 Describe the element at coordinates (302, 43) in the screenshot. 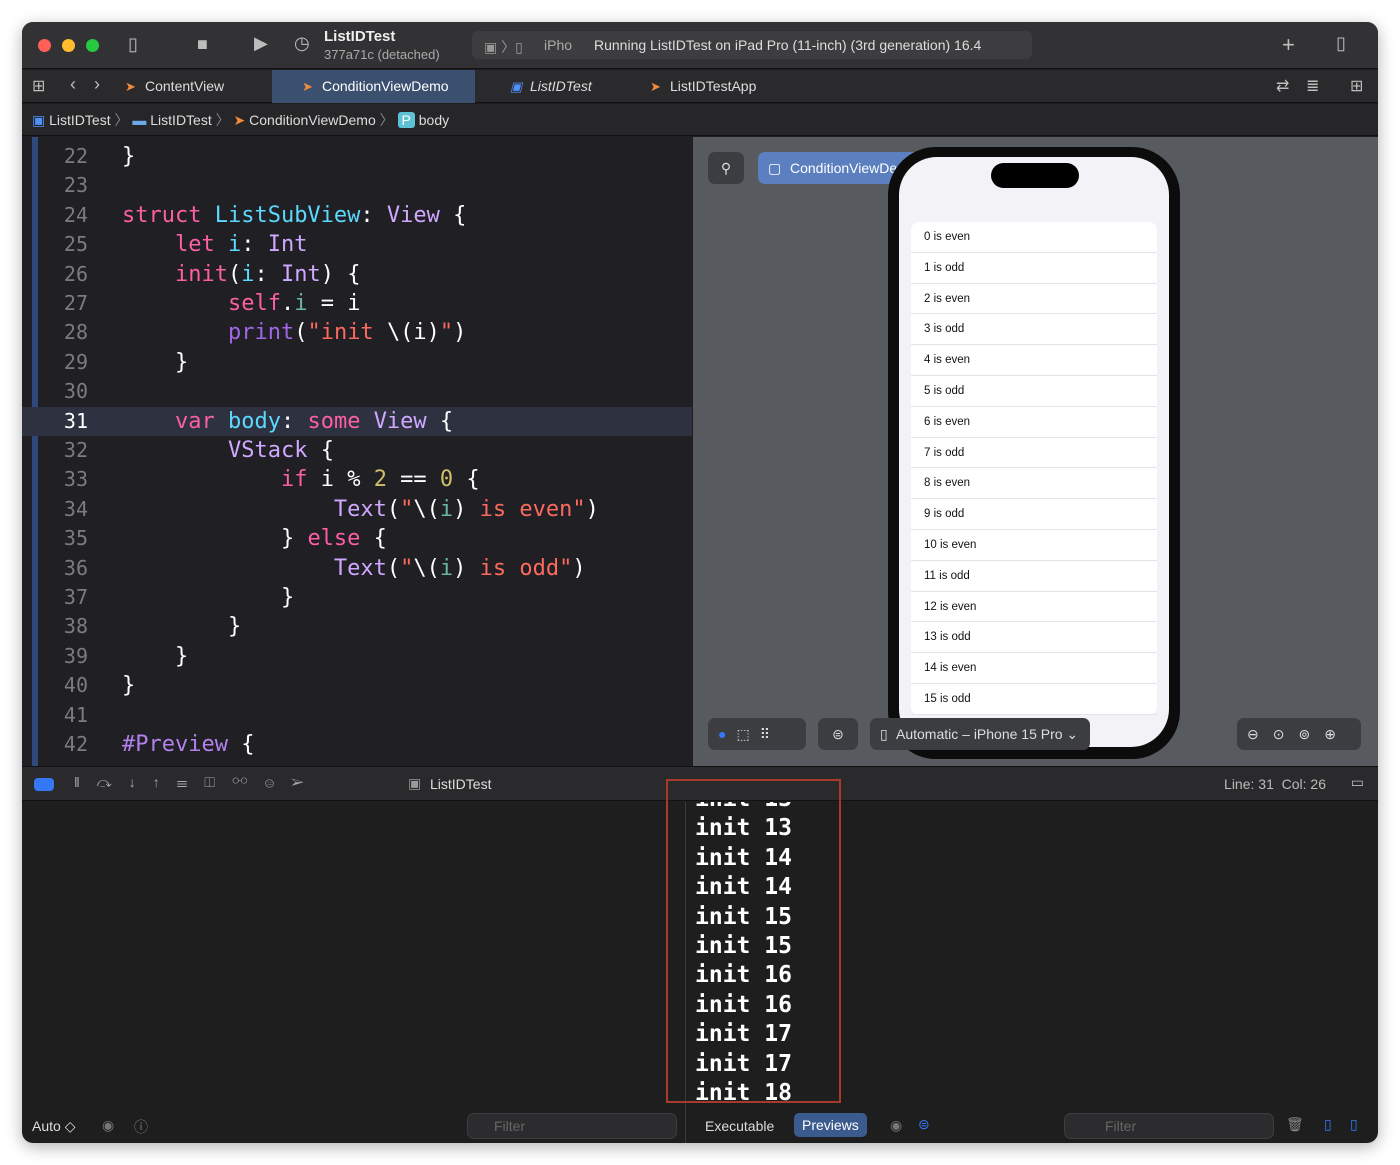

I see `clock-icon: ◷` at that location.